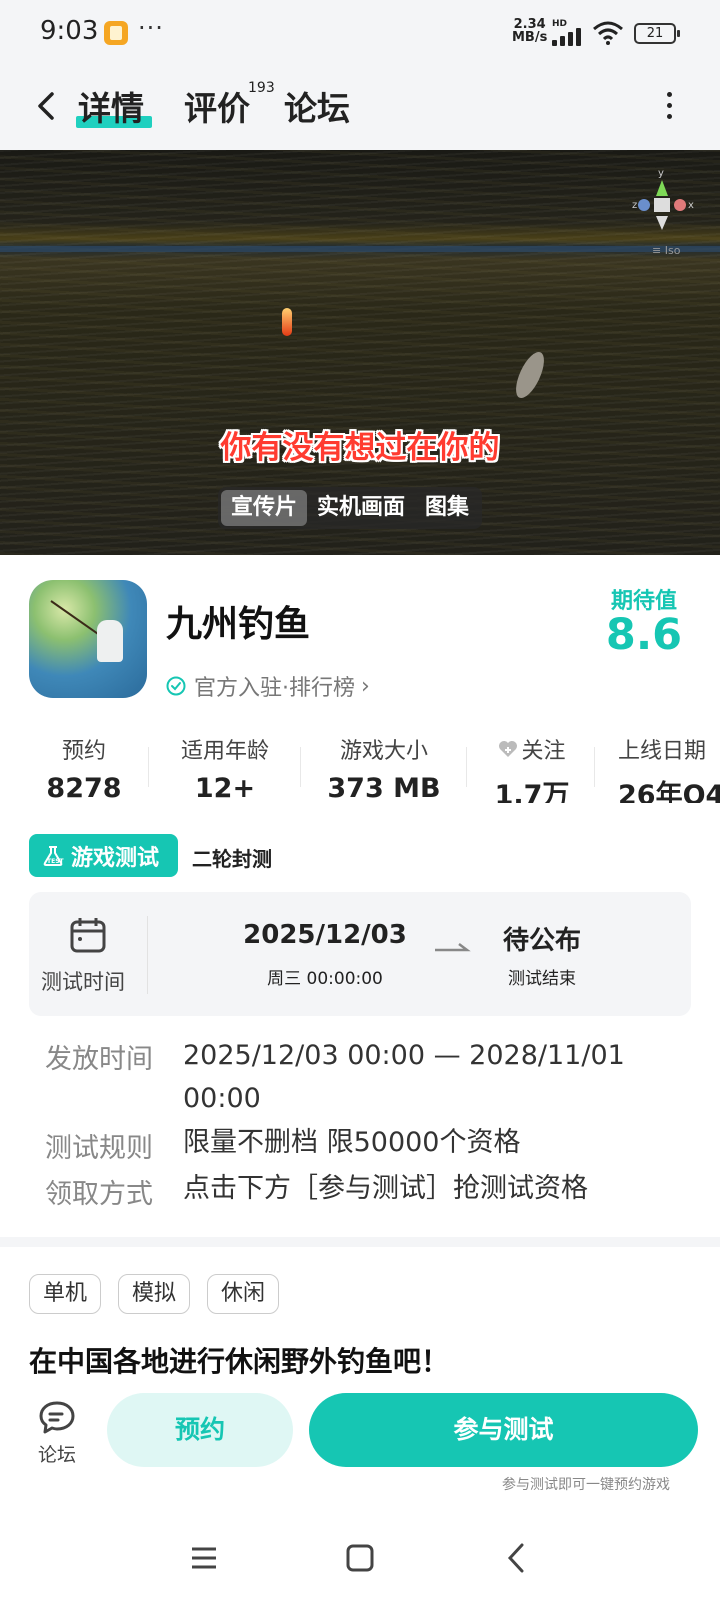  What do you see at coordinates (111, 106) in the screenshot?
I see `tab-detail: 详情` at bounding box center [111, 106].